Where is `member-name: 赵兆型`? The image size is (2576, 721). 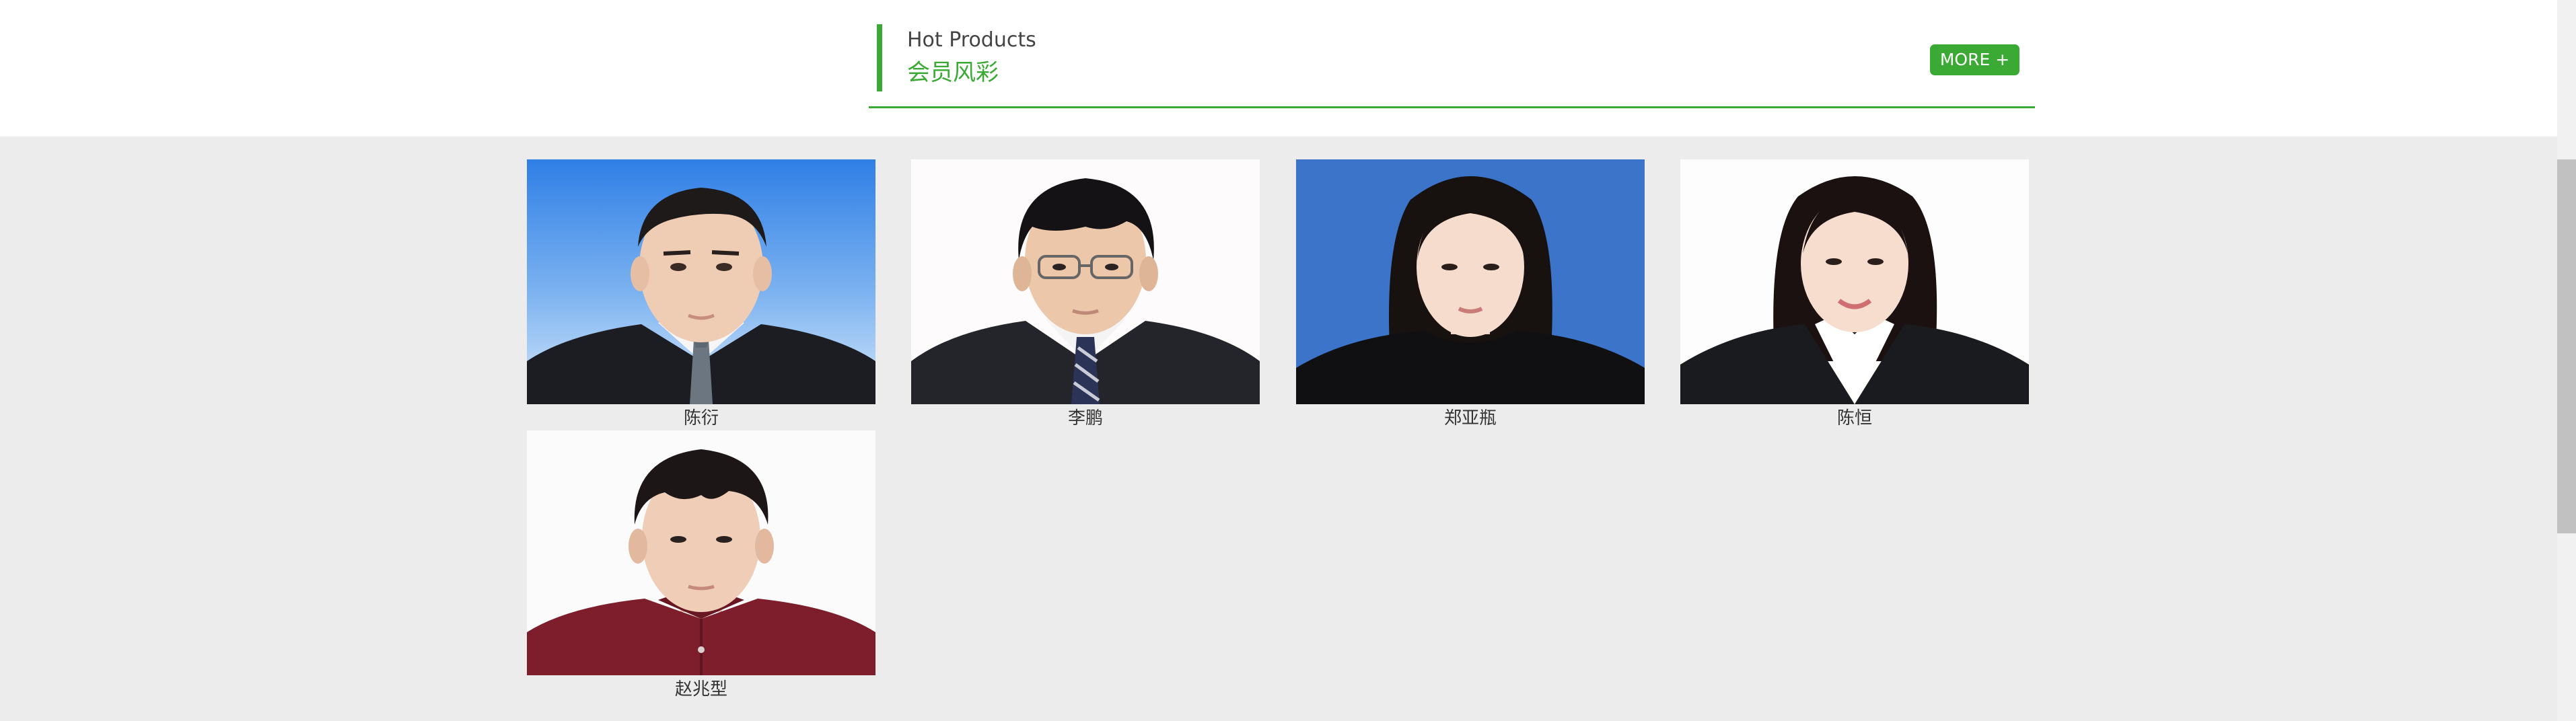
member-name: 赵兆型 is located at coordinates (700, 689).